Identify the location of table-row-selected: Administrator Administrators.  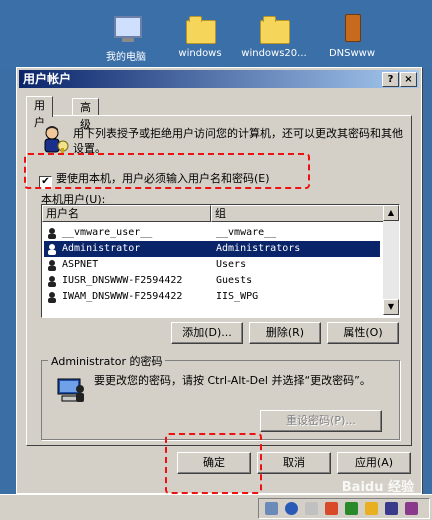
(212, 249).